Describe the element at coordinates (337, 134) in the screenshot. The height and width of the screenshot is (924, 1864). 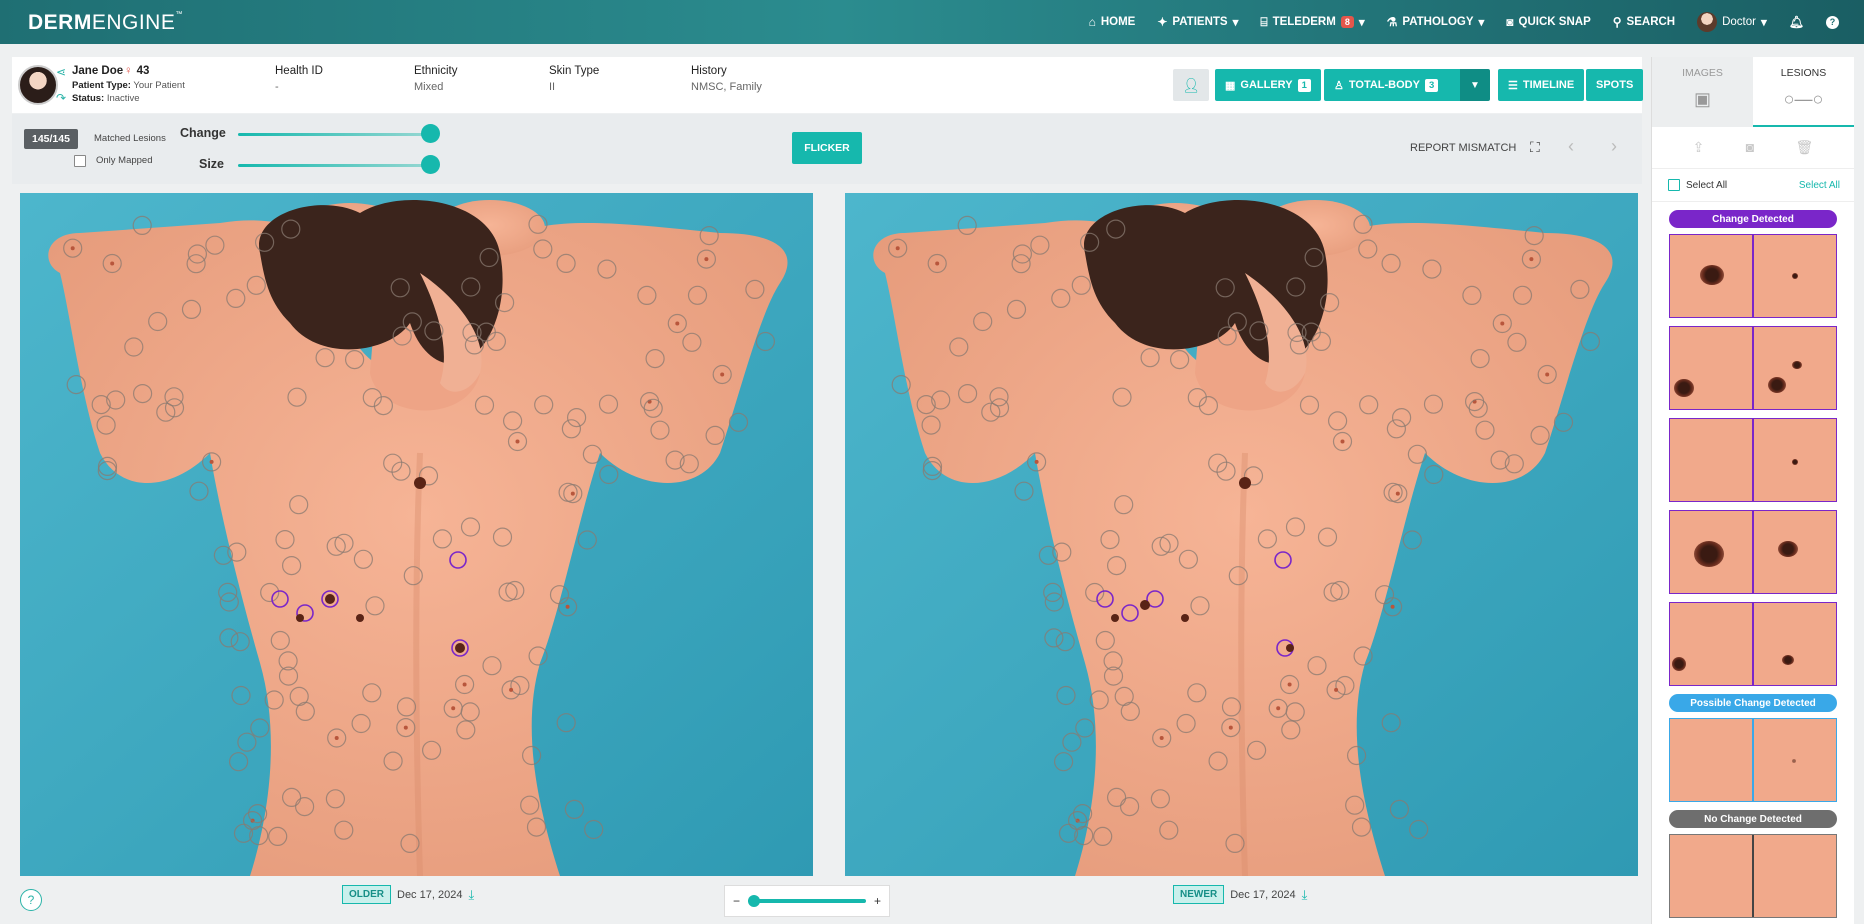
I see `change-slider-track` at that location.